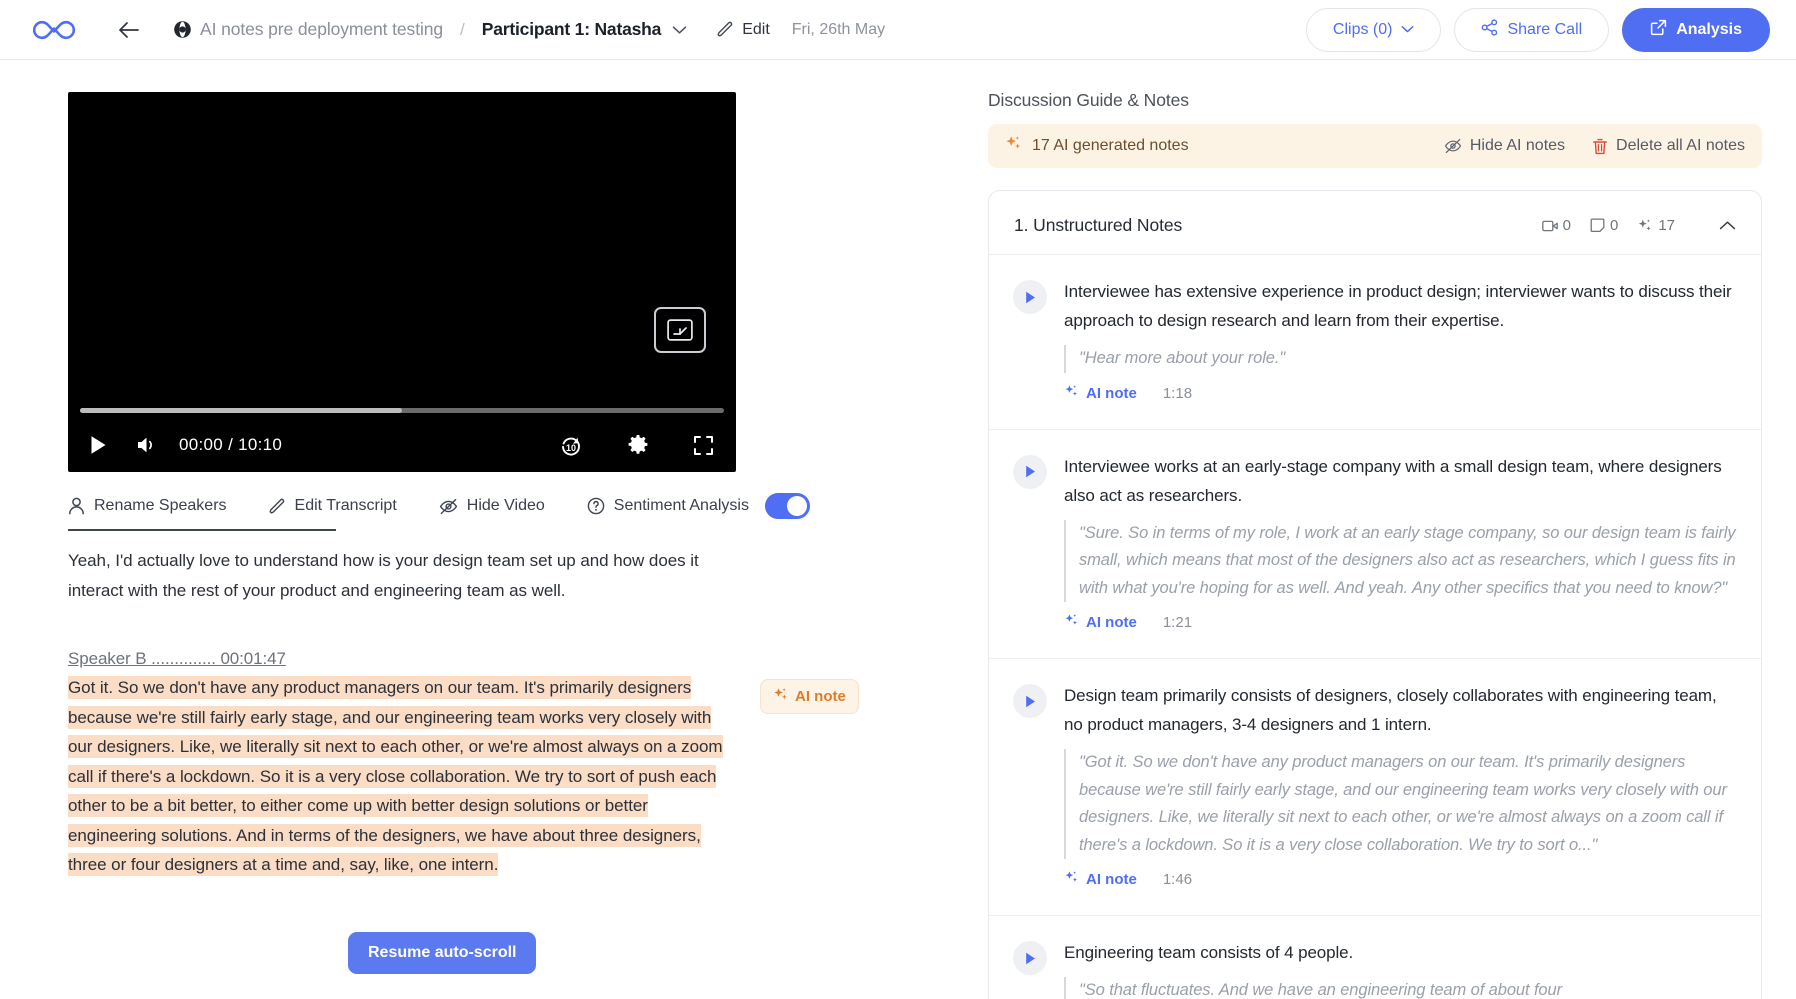 Image resolution: width=1796 pixels, height=999 pixels. What do you see at coordinates (182, 30) in the screenshot?
I see `project-target-icon` at bounding box center [182, 30].